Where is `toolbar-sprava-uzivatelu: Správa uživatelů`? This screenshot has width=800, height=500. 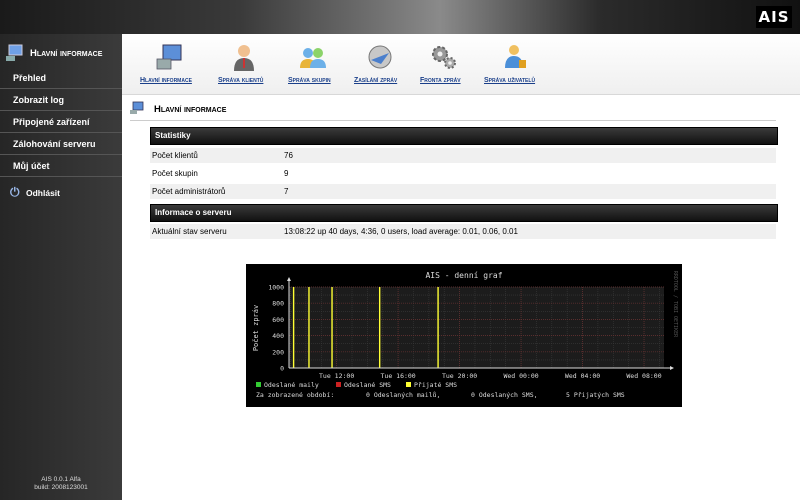
toolbar-sprava-uzivatelu: Správa uživatelů is located at coordinates (514, 67).